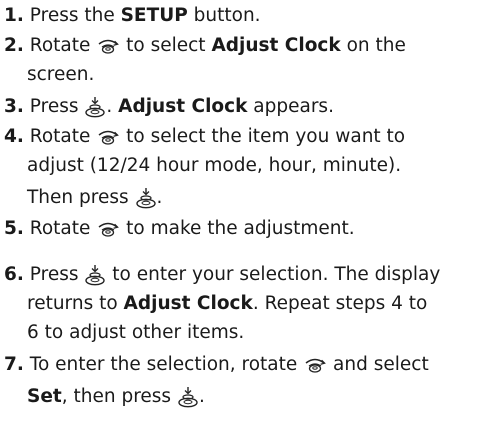  Describe the element at coordinates (14, 15) in the screenshot. I see `step-number: 1.` at that location.